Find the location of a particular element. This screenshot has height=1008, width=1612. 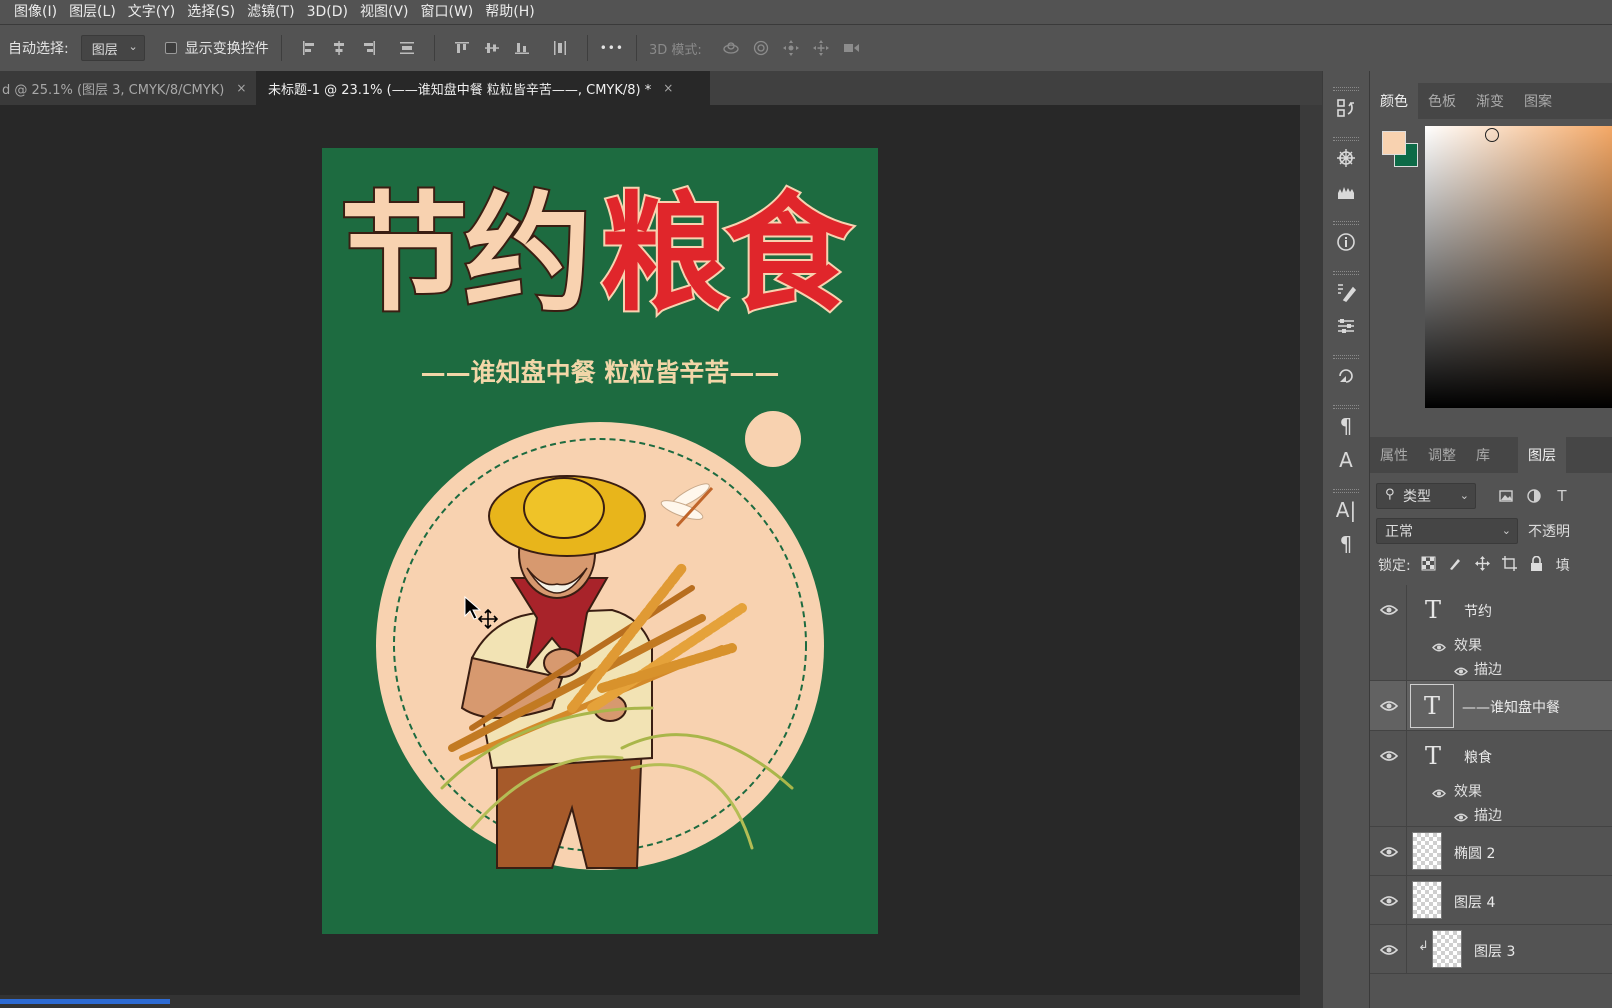

layer-row: ↲ 图层 3 is located at coordinates (1491, 949).